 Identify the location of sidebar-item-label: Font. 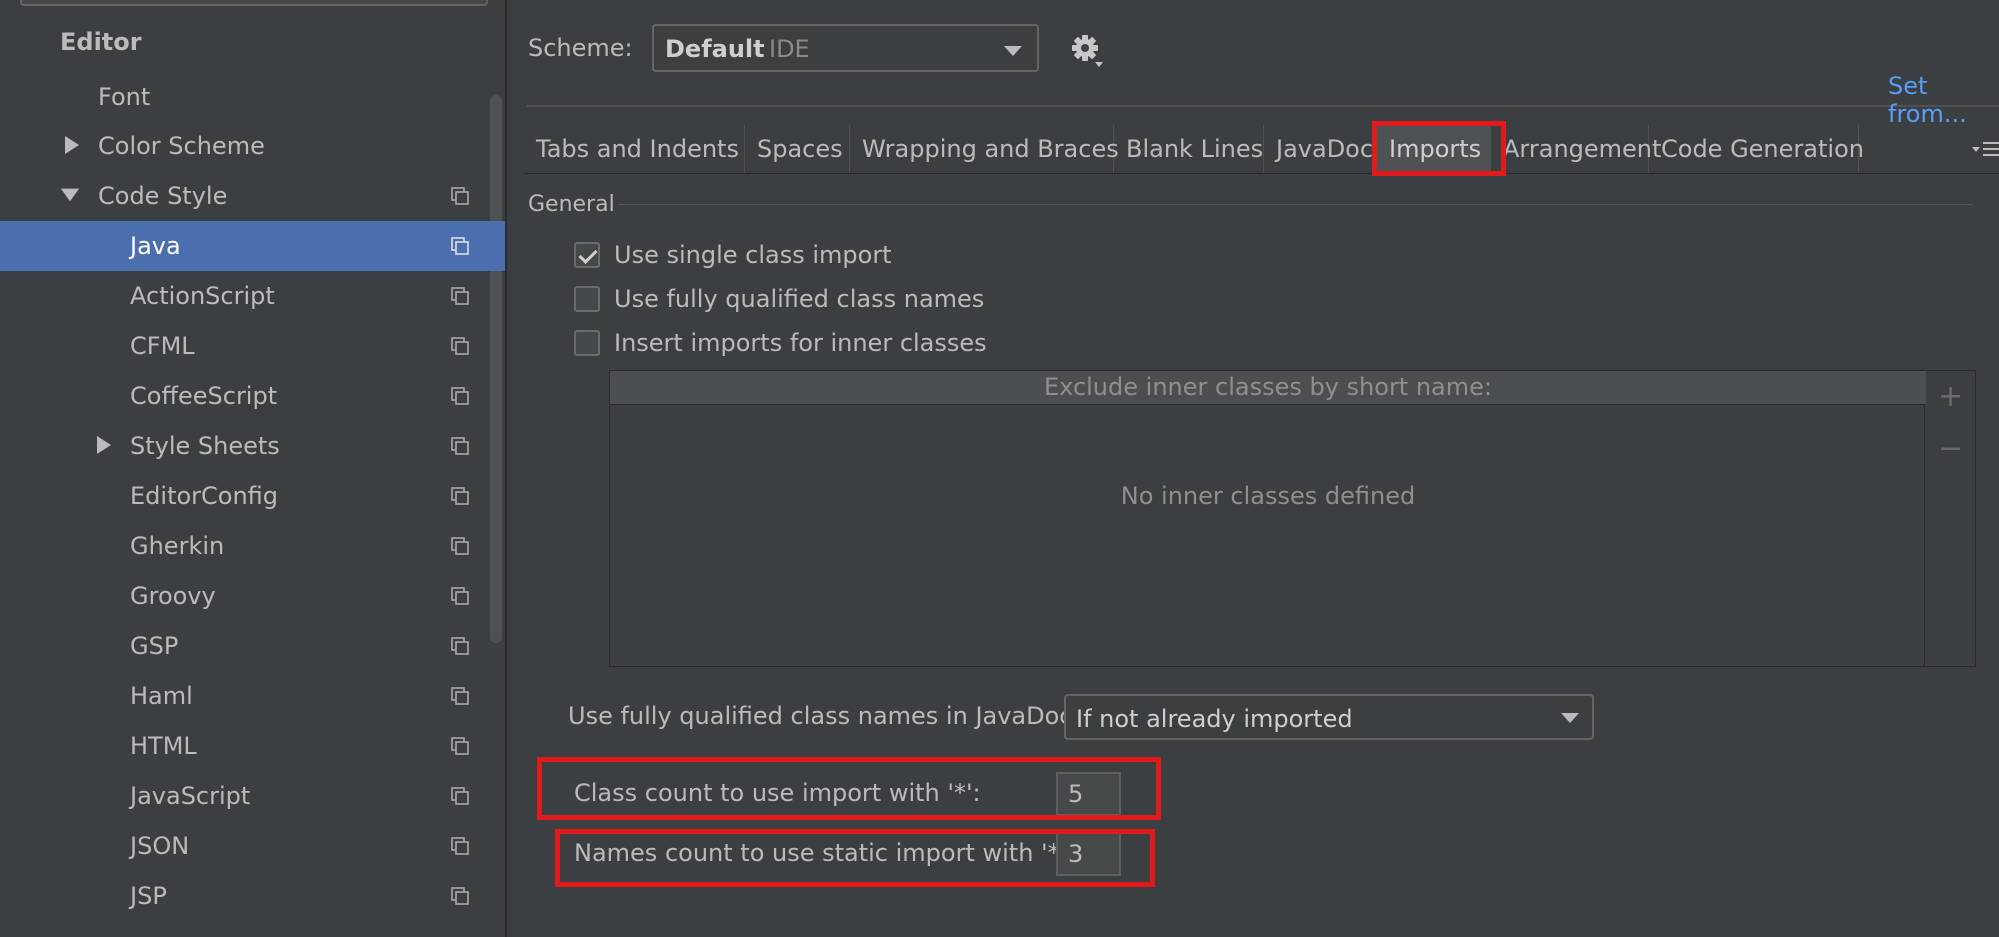
(124, 97).